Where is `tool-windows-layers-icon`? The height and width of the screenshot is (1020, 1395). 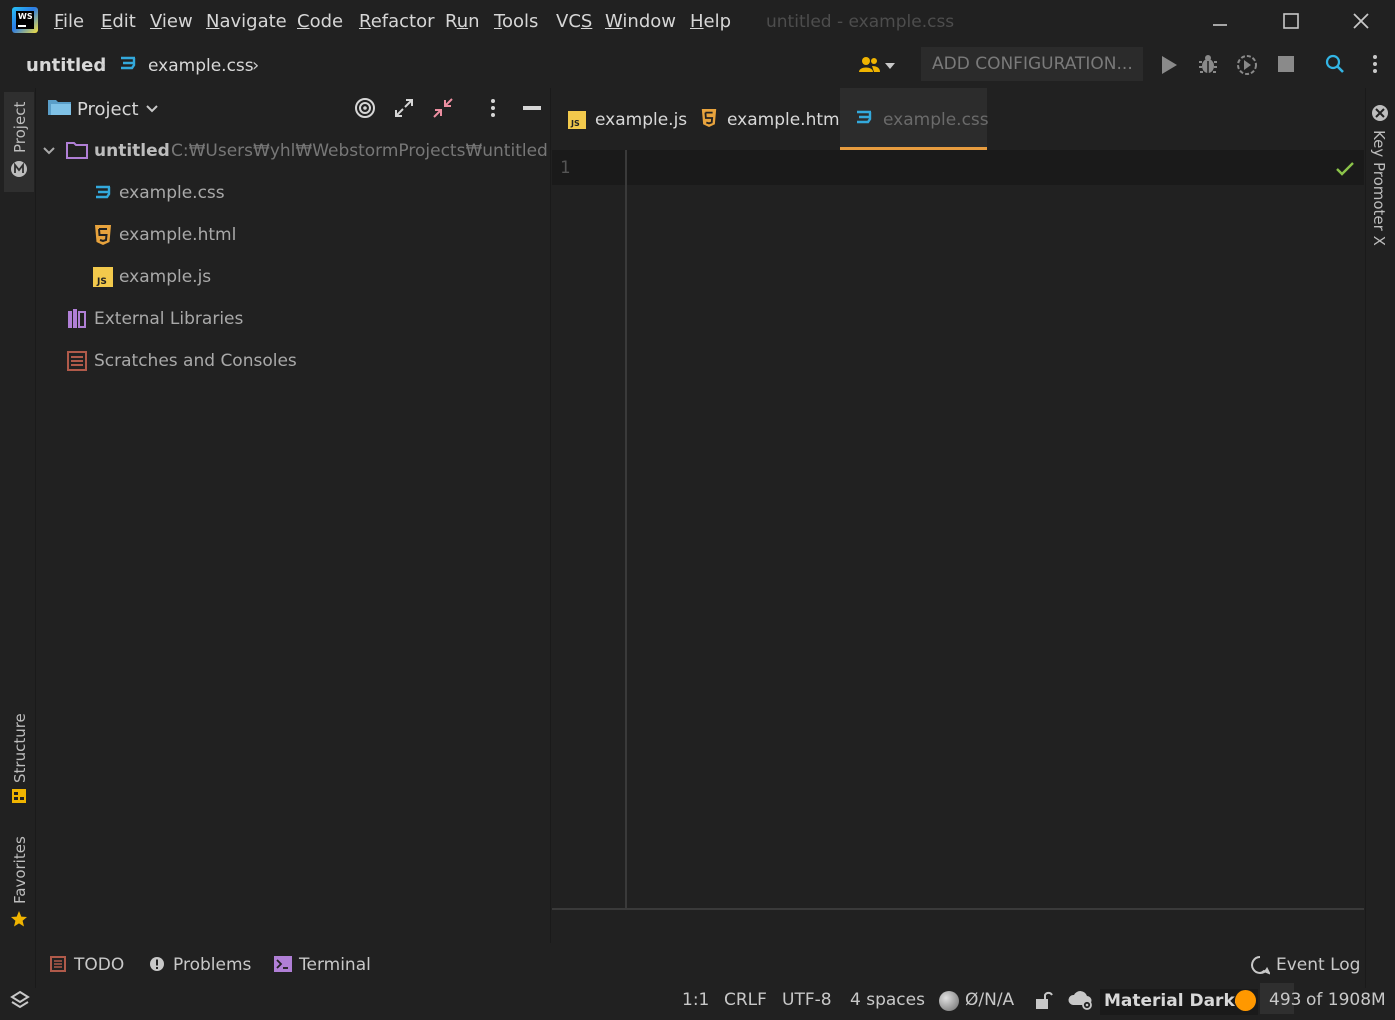
tool-windows-layers-icon is located at coordinates (20, 1001).